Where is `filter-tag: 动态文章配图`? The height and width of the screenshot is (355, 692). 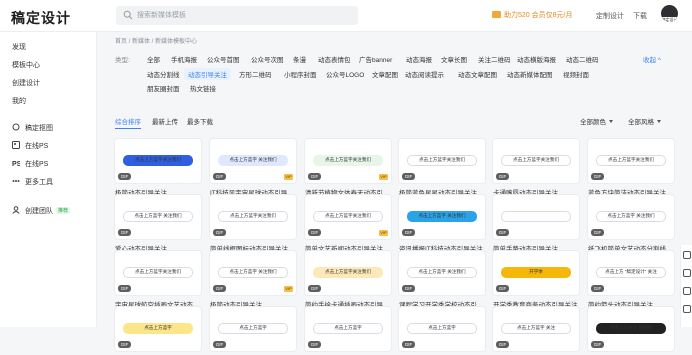 filter-tag: 动态文章配图 is located at coordinates (477, 74).